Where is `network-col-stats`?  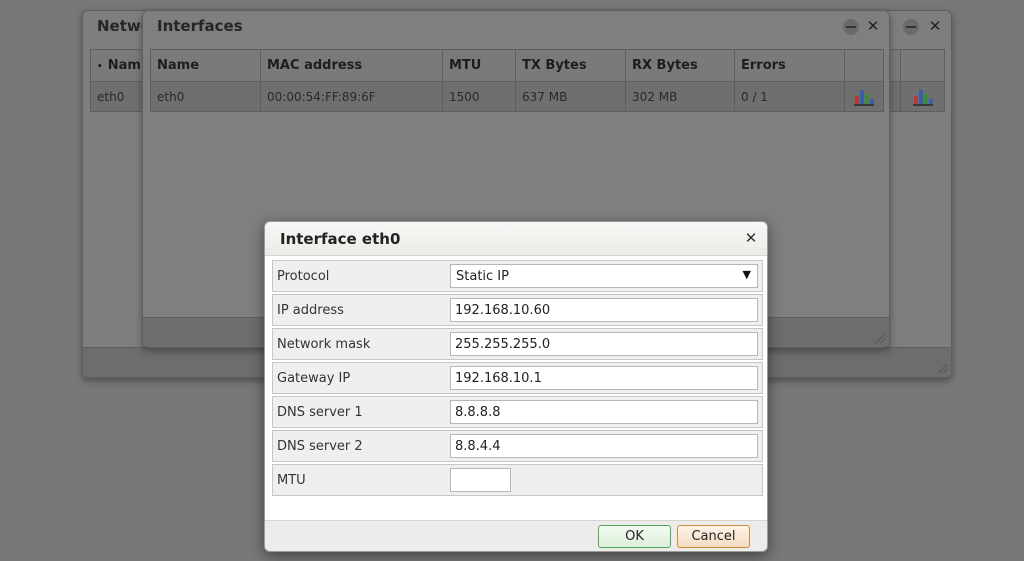
network-col-stats is located at coordinates (922, 65).